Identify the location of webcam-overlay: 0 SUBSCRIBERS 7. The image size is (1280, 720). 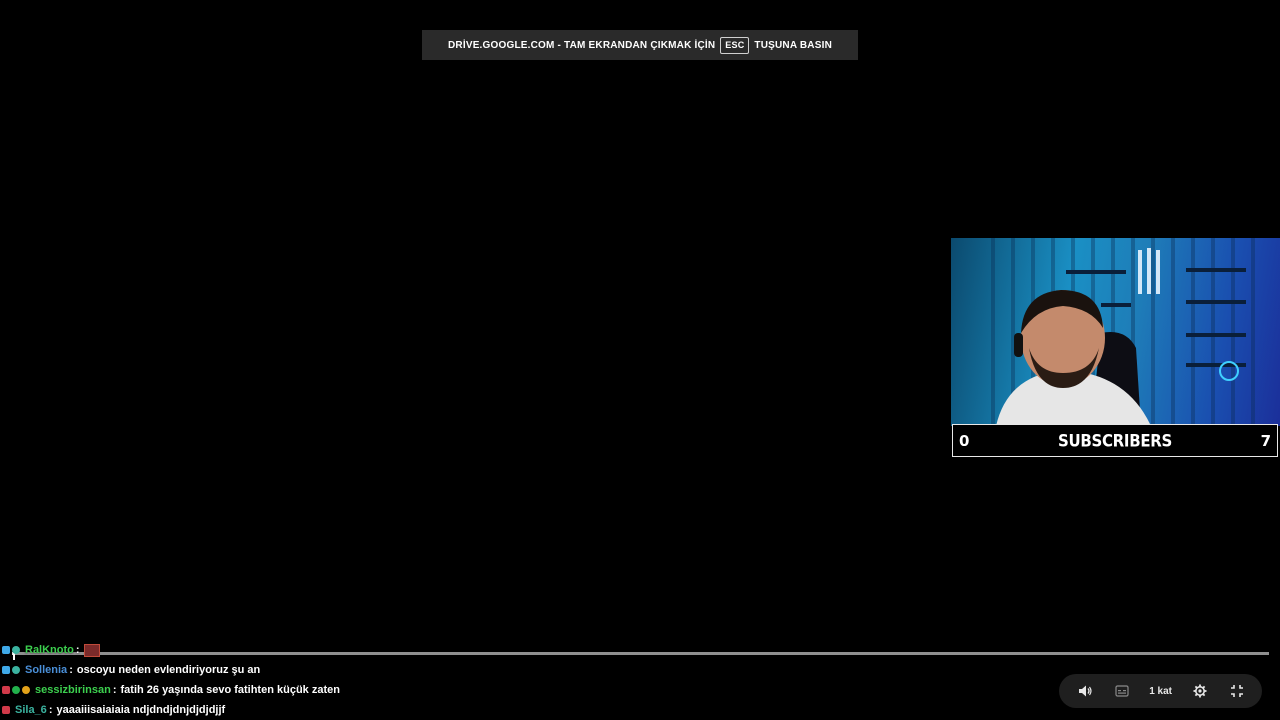
(1115, 349).